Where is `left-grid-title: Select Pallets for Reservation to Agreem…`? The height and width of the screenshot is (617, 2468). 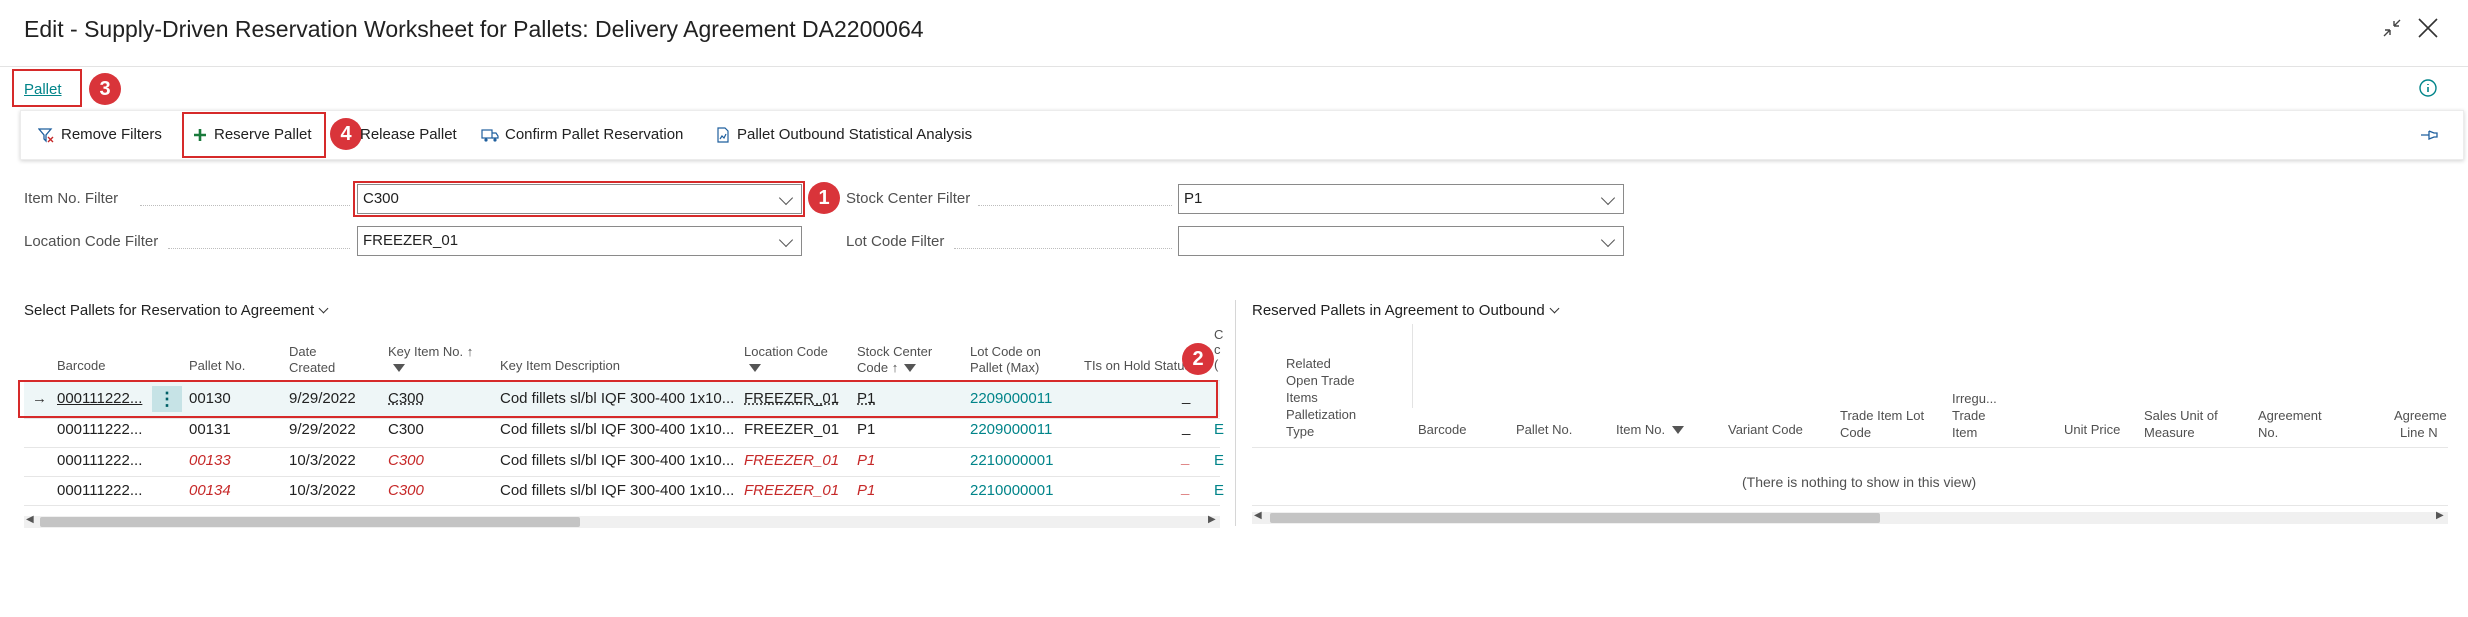
left-grid-title: Select Pallets for Reservation to Agreem… is located at coordinates (176, 310).